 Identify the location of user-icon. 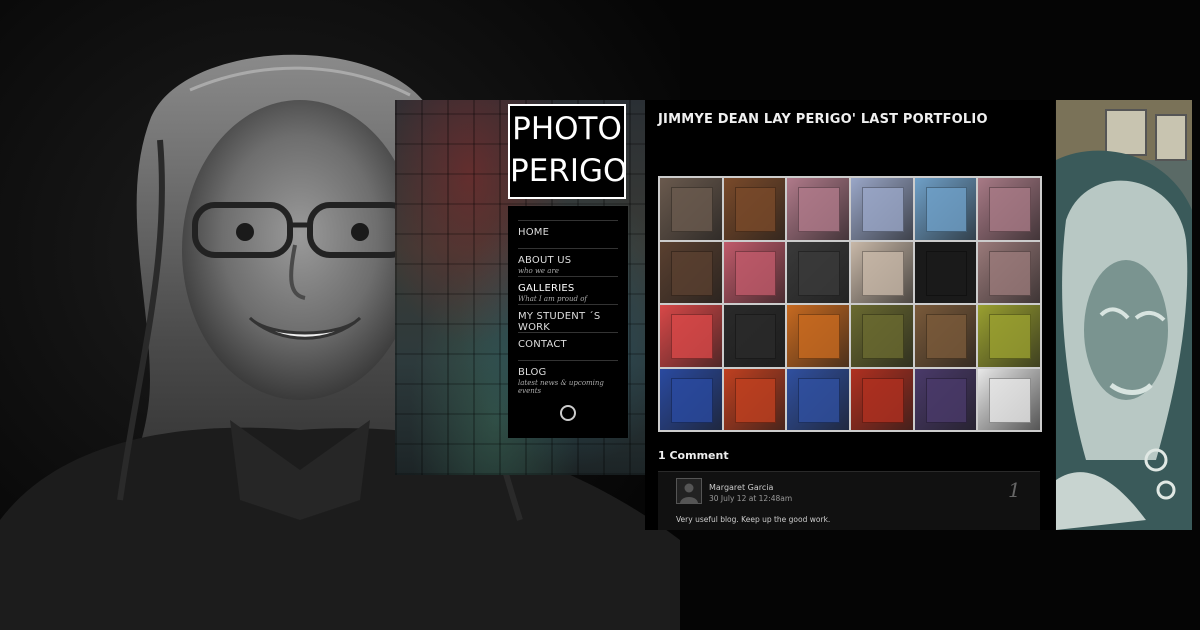
(689, 493).